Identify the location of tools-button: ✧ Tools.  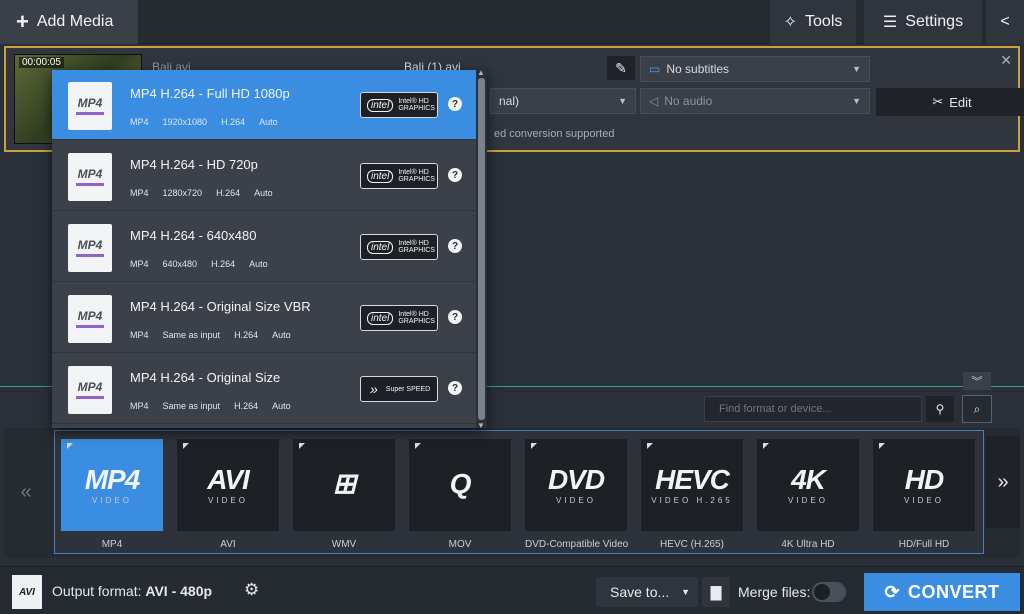
(813, 22).